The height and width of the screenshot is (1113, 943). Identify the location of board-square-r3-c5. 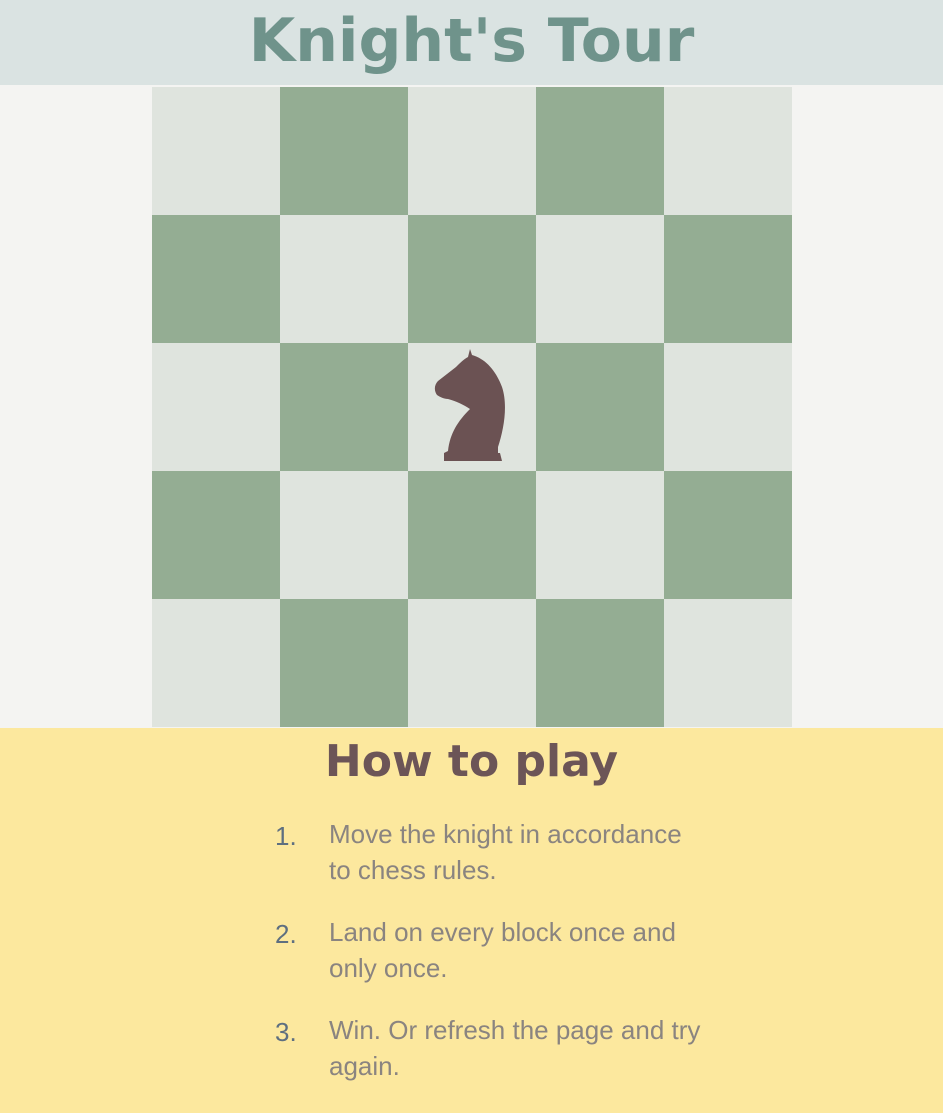
(728, 407).